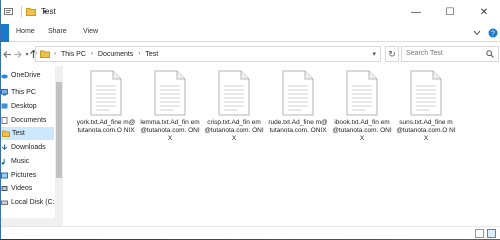 The image size is (500, 240). I want to click on new-folder-icon, so click(31, 12).